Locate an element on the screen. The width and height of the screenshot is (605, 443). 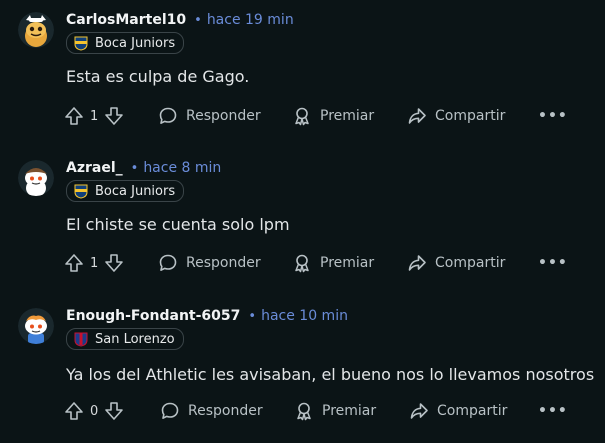
comment-text: Esta es culpa de Gago. is located at coordinates (158, 76).